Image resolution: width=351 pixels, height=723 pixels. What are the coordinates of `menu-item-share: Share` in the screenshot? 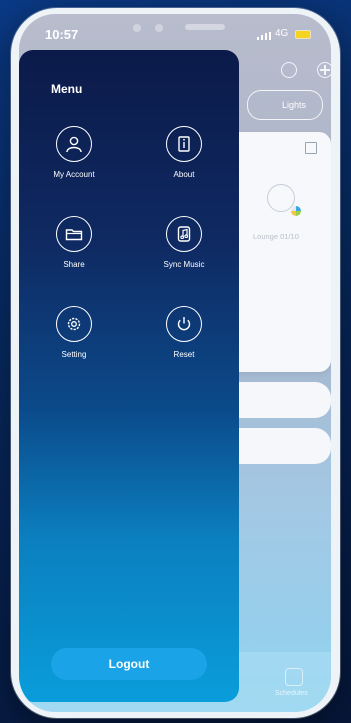 It's located at (74, 251).